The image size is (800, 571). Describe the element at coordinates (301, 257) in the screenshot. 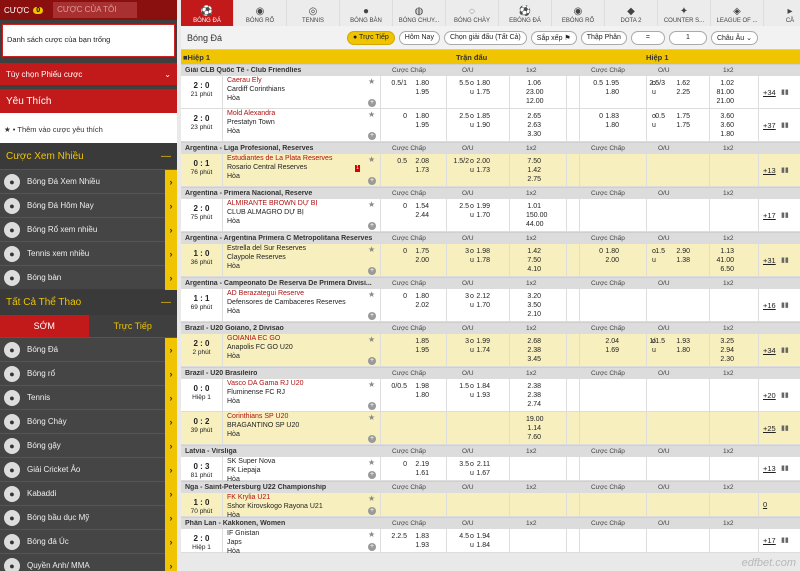

I see `away-team: Claypole Reserves` at that location.